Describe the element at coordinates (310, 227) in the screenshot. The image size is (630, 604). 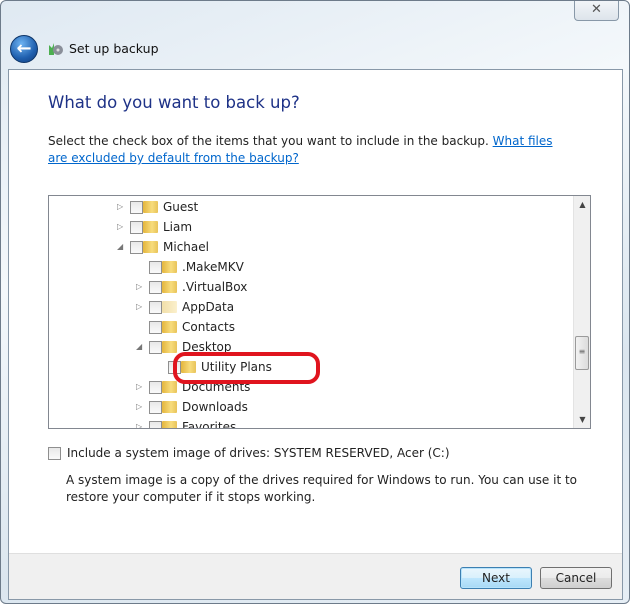
I see `tree-item: ▷ Liam` at that location.